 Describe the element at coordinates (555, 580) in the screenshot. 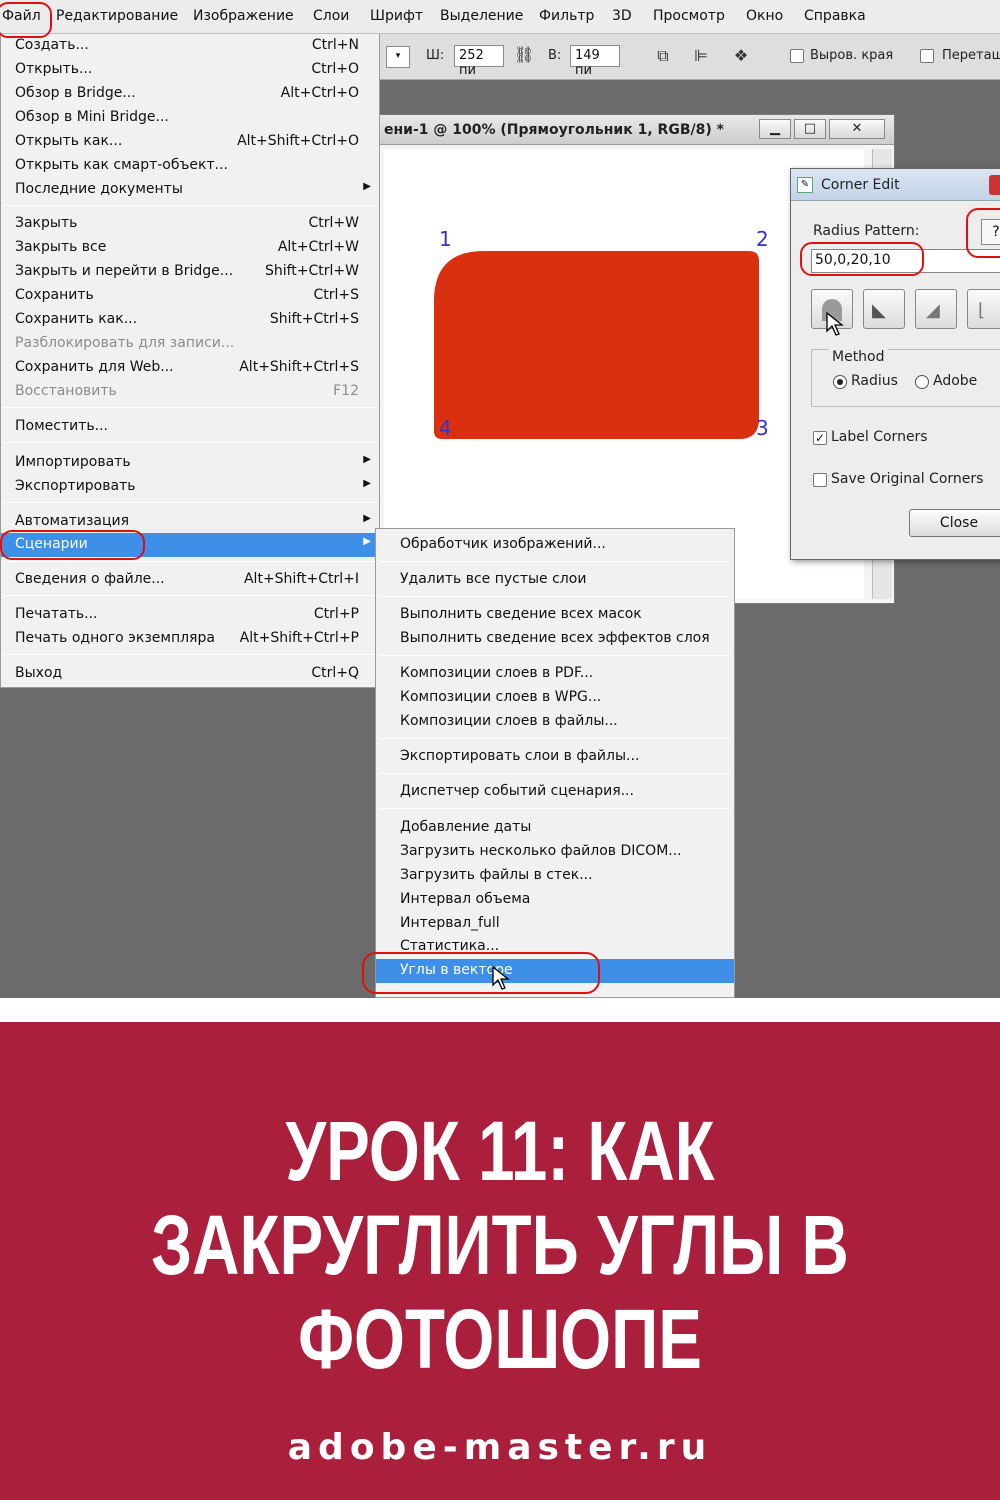

I see `submenu-item-delete-empty-layers: Удалить все пустые слои` at that location.